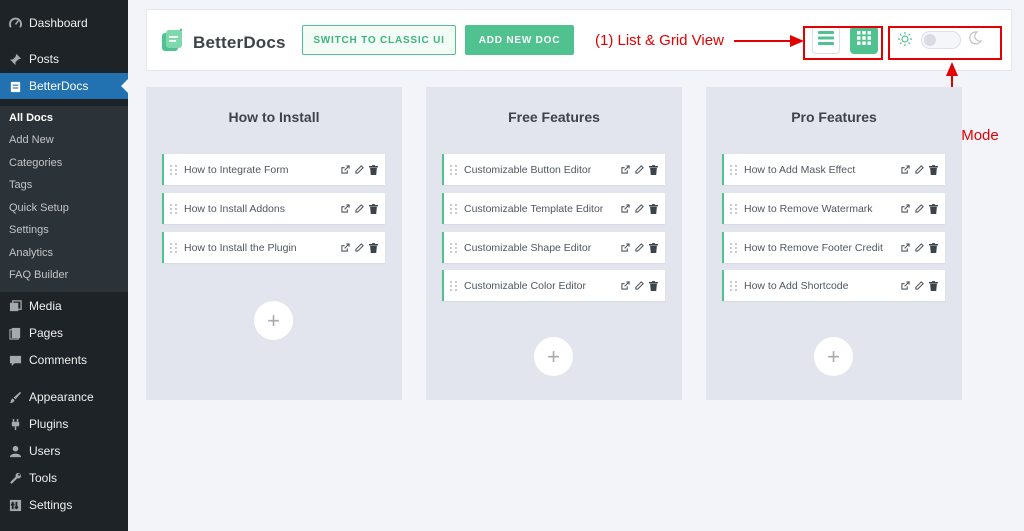 The image size is (1024, 531). Describe the element at coordinates (29, 230) in the screenshot. I see `submenu-settings: Settings` at that location.